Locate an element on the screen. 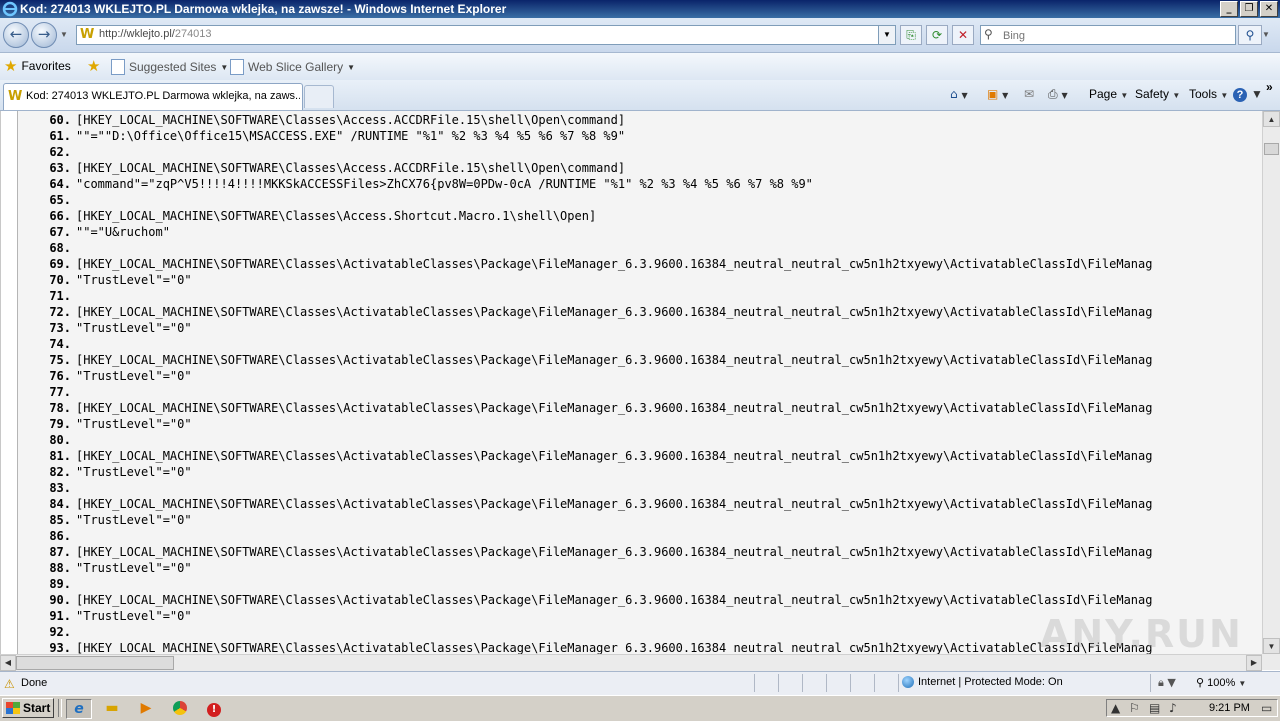  line-number: 83. is located at coordinates (60, 488).